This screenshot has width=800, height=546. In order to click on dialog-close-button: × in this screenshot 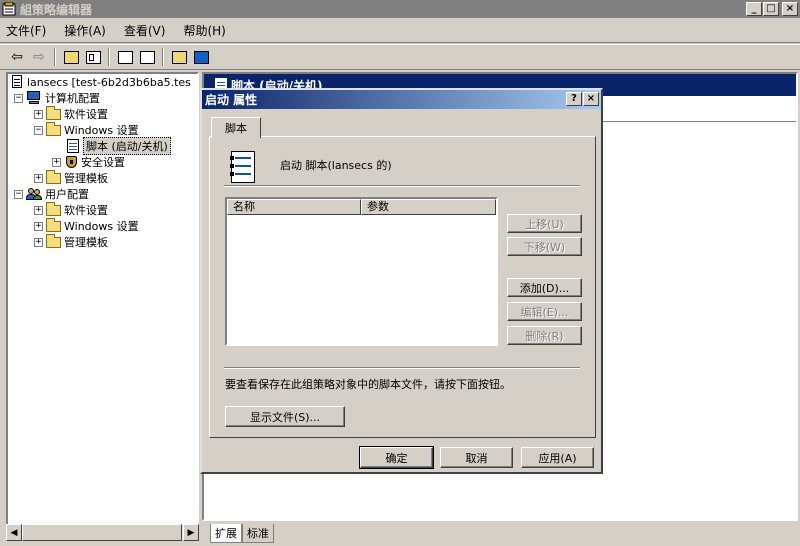, I will do `click(591, 99)`.